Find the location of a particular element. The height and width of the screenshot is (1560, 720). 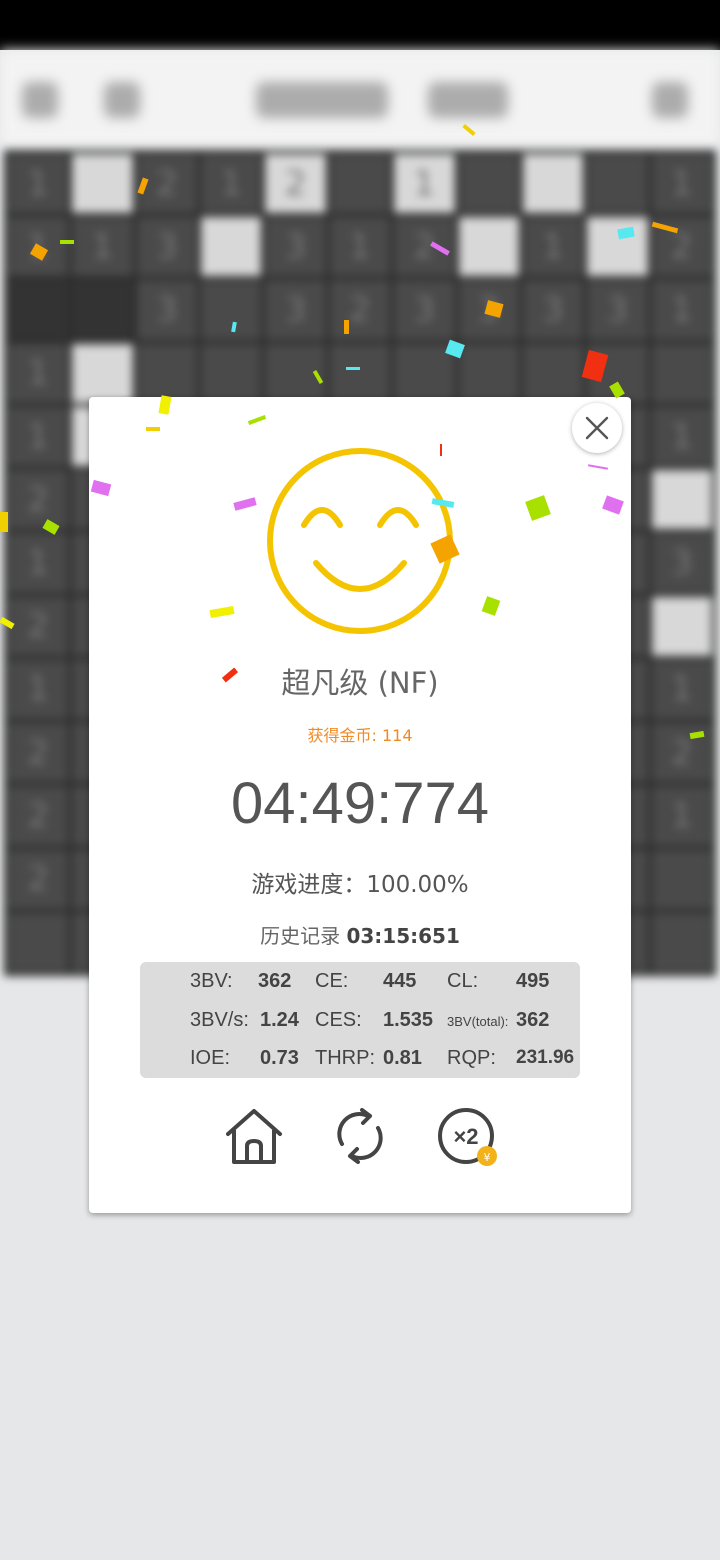

mine-counter is located at coordinates (468, 100).